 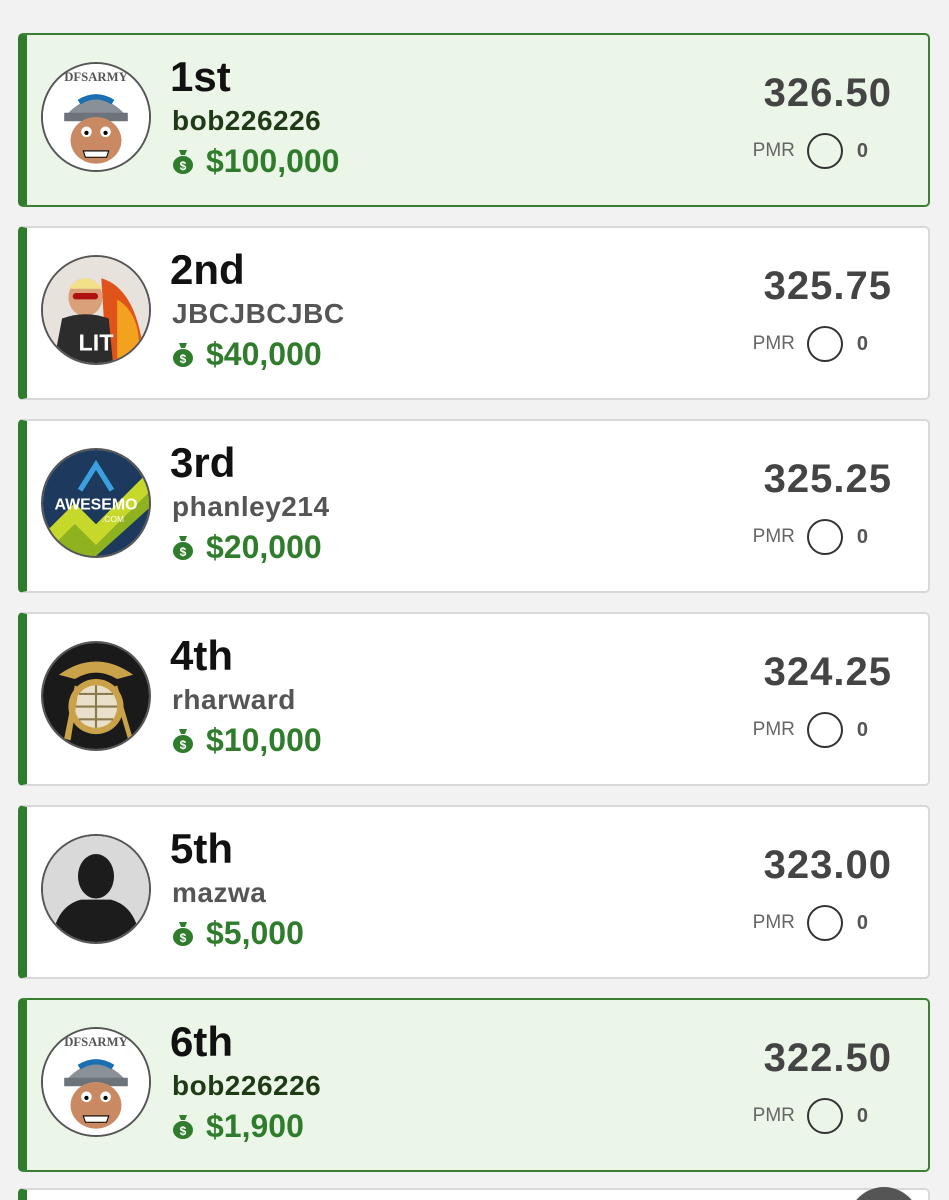 I want to click on score-value: 325.25, so click(x=827, y=479).